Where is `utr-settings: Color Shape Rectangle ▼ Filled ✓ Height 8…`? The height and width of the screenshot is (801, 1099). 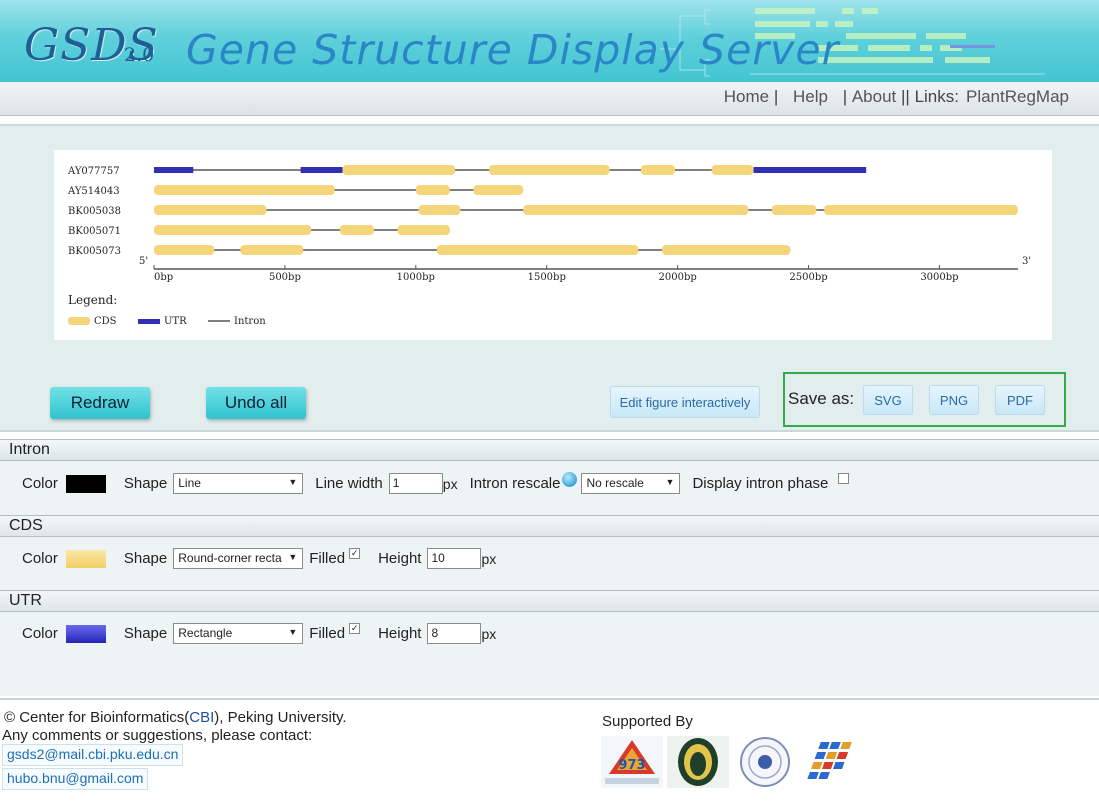 utr-settings: Color Shape Rectangle ▼ Filled ✓ Height 8… is located at coordinates (549, 654).